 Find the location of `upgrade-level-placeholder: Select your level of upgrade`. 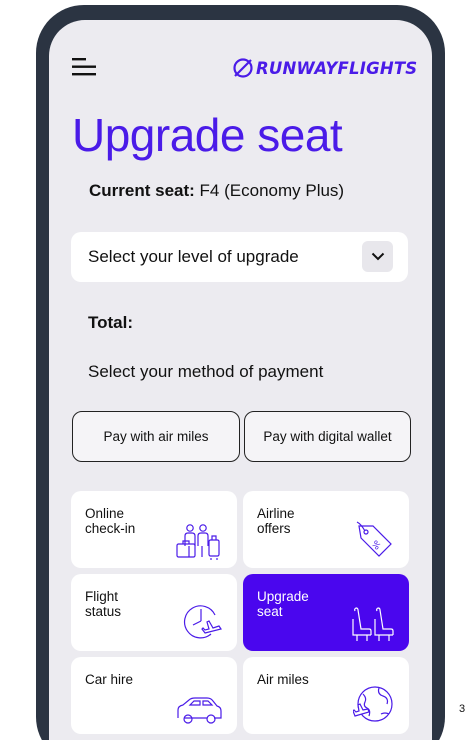

upgrade-level-placeholder: Select your level of upgrade is located at coordinates (193, 256).